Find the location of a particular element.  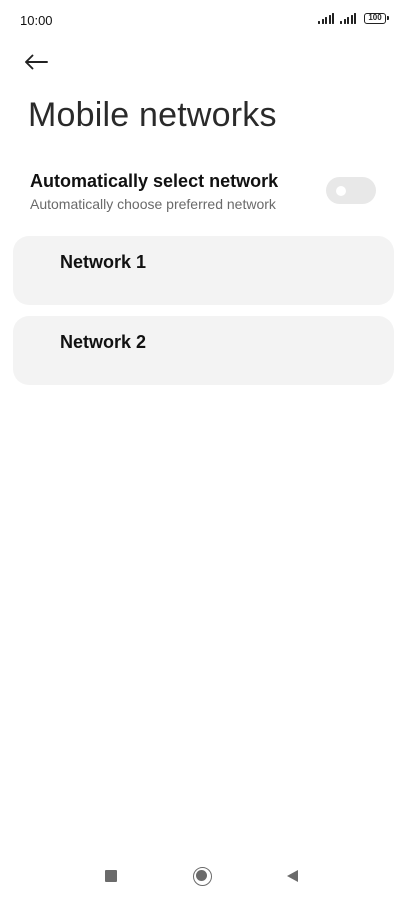

auto-select-toggle is located at coordinates (351, 190).